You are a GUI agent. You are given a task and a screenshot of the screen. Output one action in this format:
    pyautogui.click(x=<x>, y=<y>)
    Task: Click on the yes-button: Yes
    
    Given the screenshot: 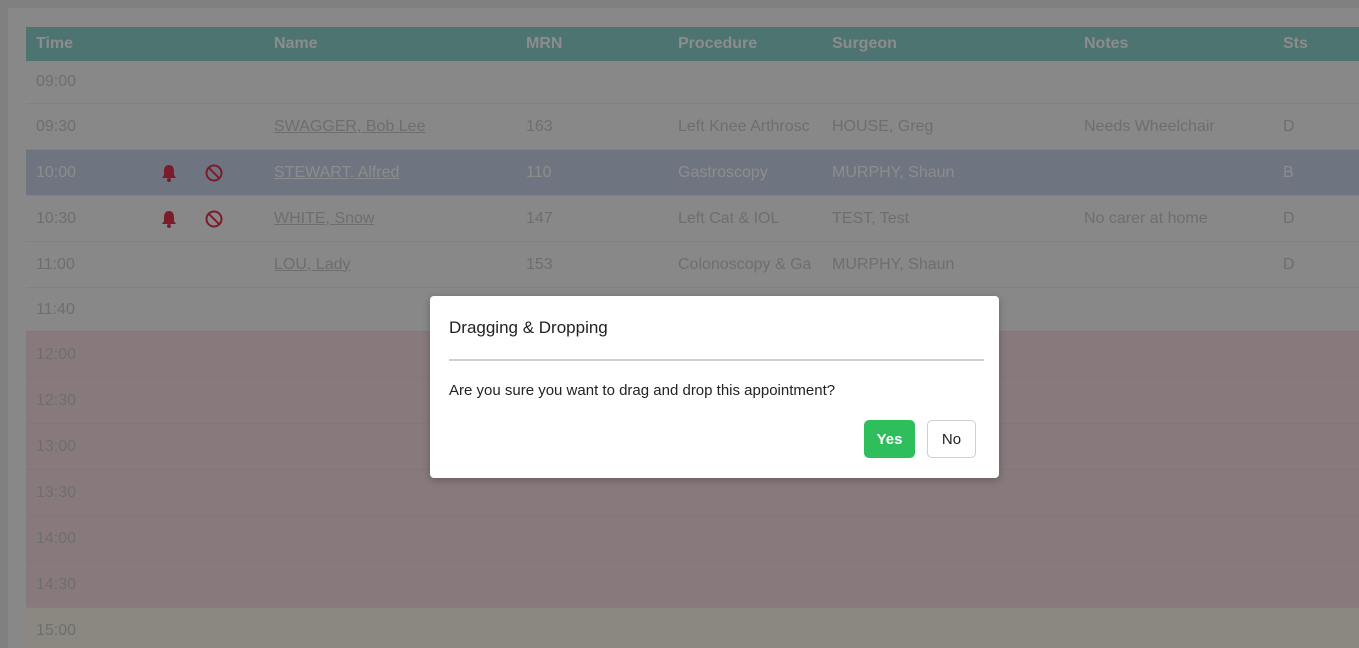 What is the action you would take?
    pyautogui.click(x=889, y=439)
    